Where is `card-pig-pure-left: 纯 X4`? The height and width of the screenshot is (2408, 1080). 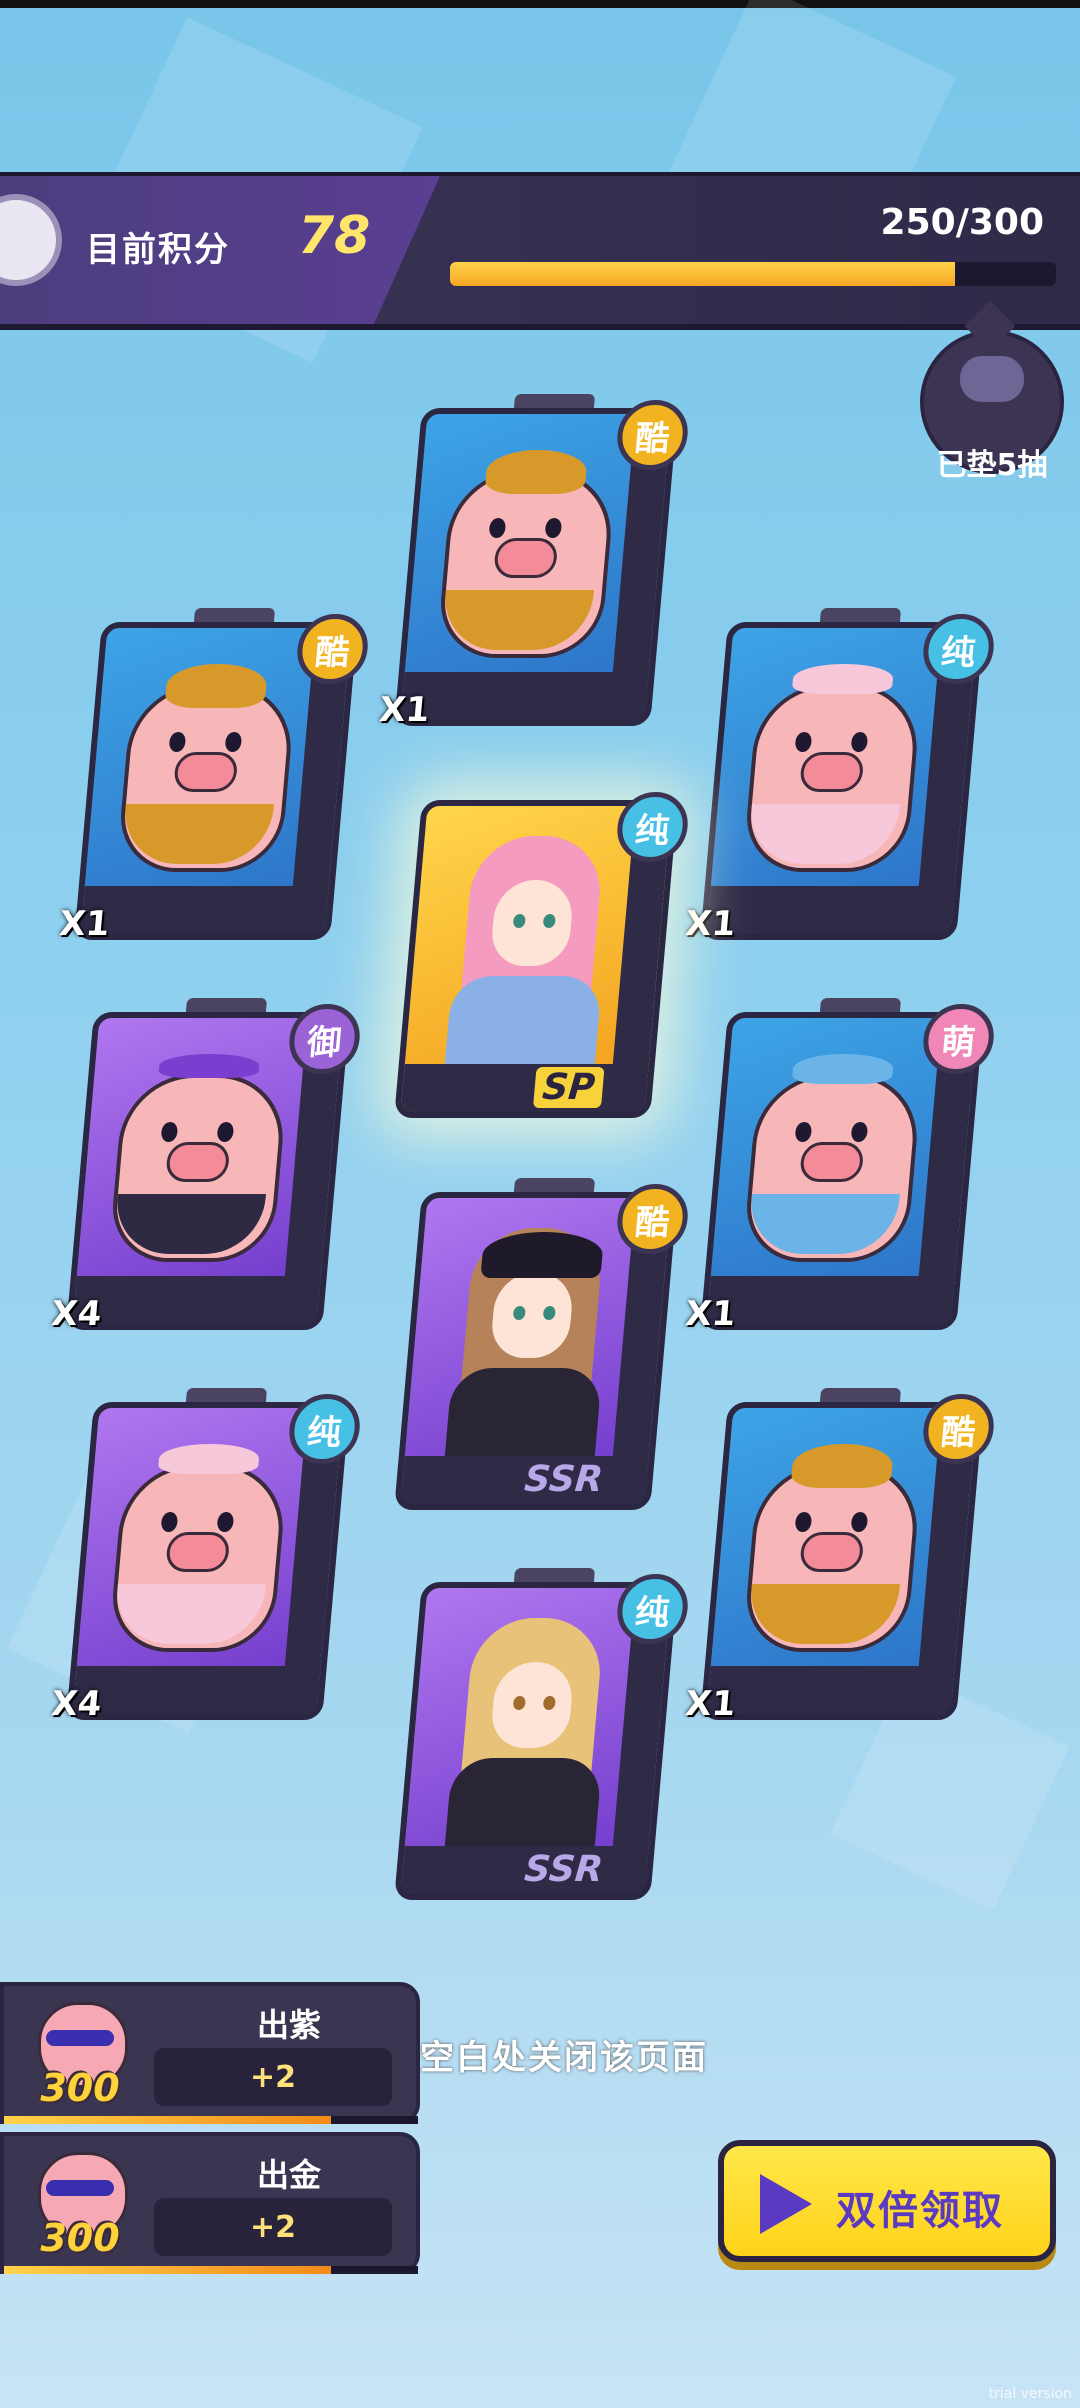
card-pig-pure-left: 纯 X4 is located at coordinates (206, 1556).